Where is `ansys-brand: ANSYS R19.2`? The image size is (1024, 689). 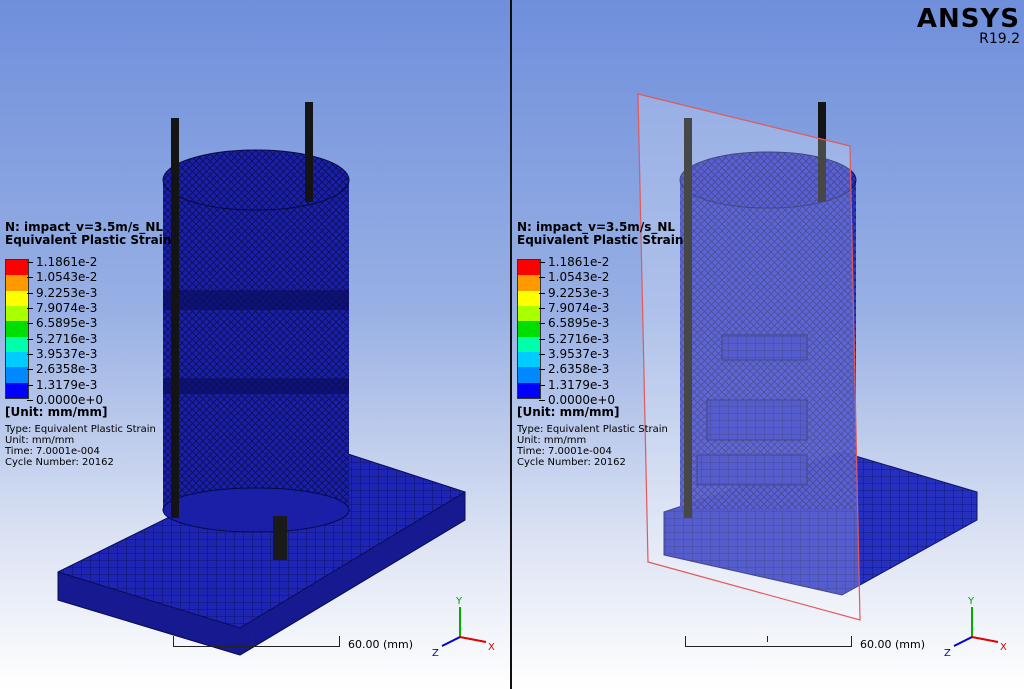 ansys-brand: ANSYS R19.2 is located at coordinates (968, 26).